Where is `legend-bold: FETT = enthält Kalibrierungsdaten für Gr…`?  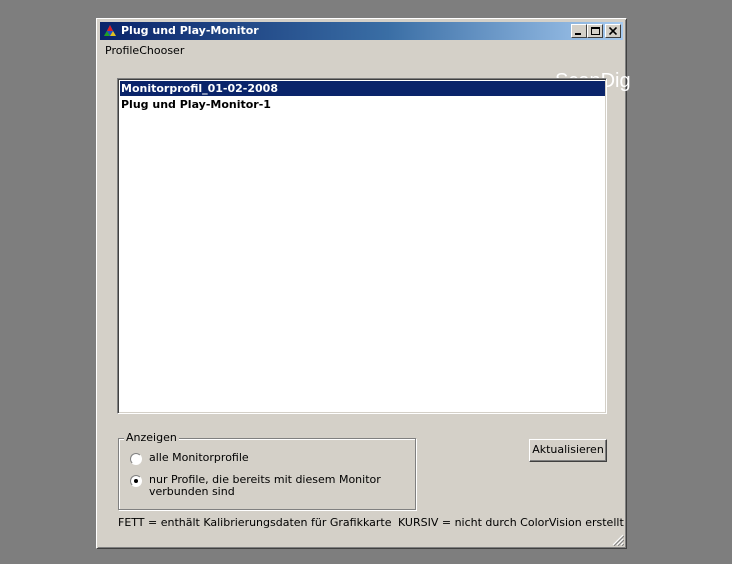 legend-bold: FETT = enthält Kalibrierungsdaten für Gr… is located at coordinates (255, 522).